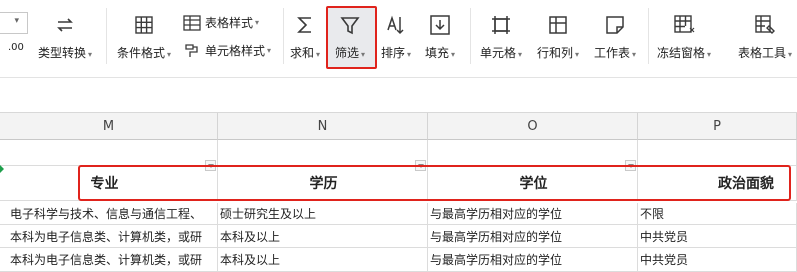 Image resolution: width=797 pixels, height=272 pixels. What do you see at coordinates (717, 214) in the screenshot?
I see `table-cell: 不限` at bounding box center [717, 214].